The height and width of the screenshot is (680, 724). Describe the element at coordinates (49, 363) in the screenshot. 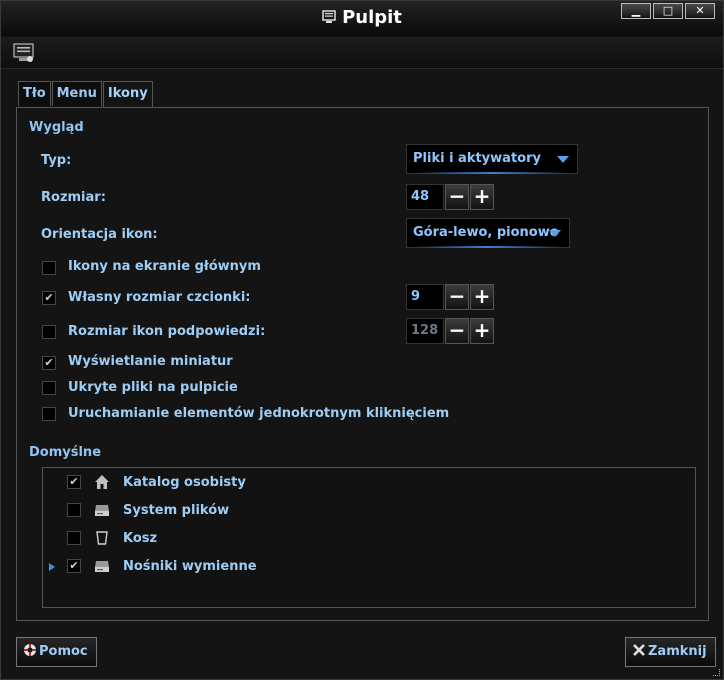

I see `checkbox-show-thumbnails: ✔` at that location.